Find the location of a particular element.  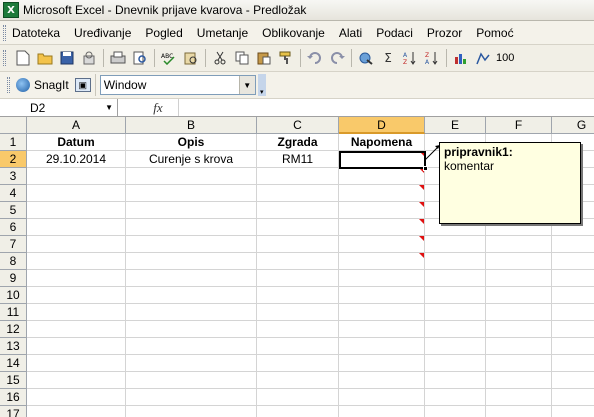

row-header-4: 4 is located at coordinates (13, 193).